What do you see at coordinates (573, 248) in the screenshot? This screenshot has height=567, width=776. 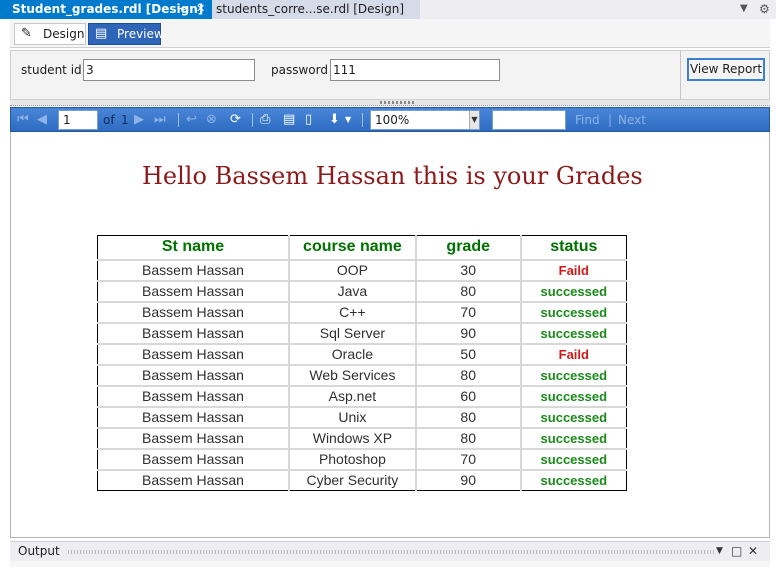 I see `column-header-status: status` at bounding box center [573, 248].